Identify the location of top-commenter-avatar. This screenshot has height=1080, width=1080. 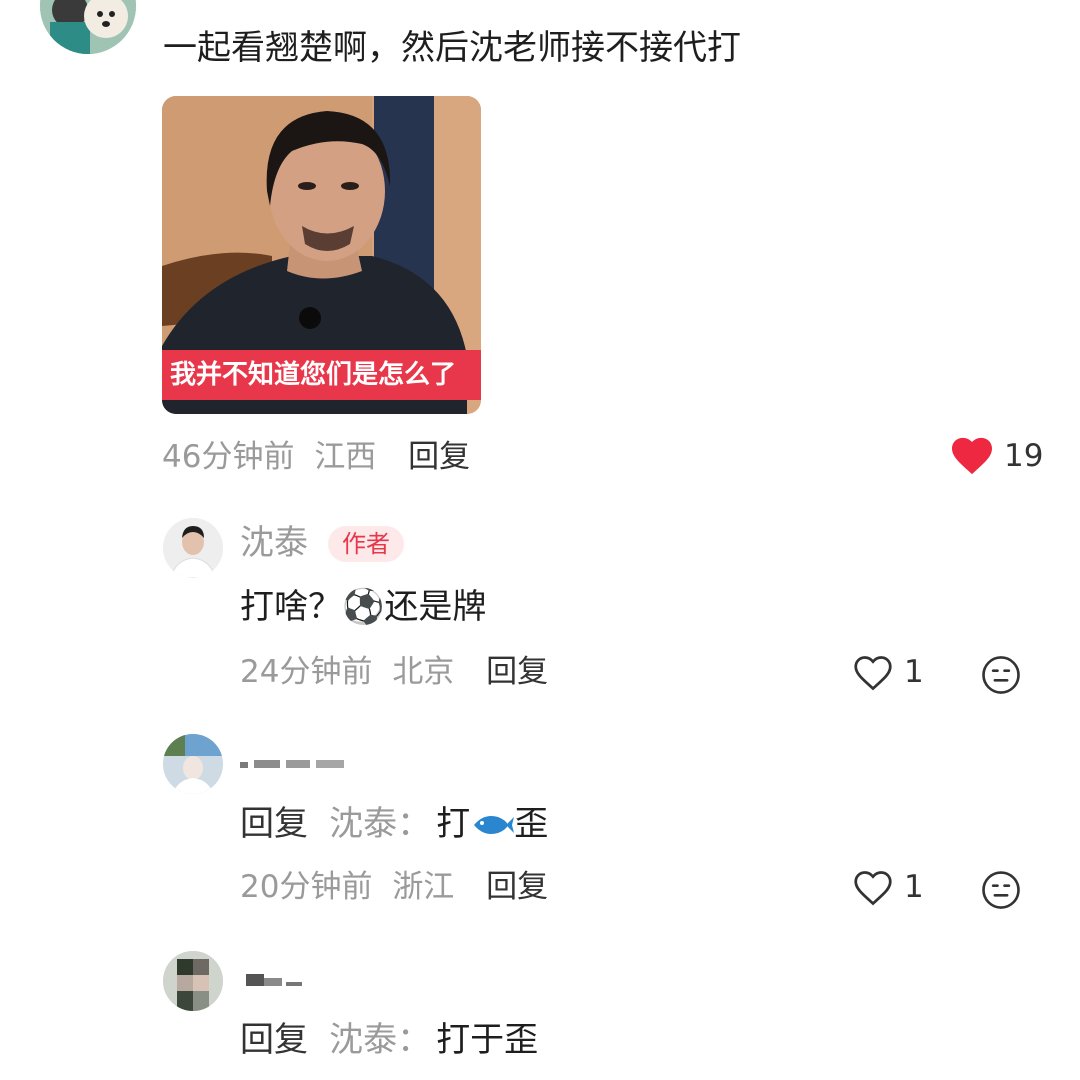
(88, 27).